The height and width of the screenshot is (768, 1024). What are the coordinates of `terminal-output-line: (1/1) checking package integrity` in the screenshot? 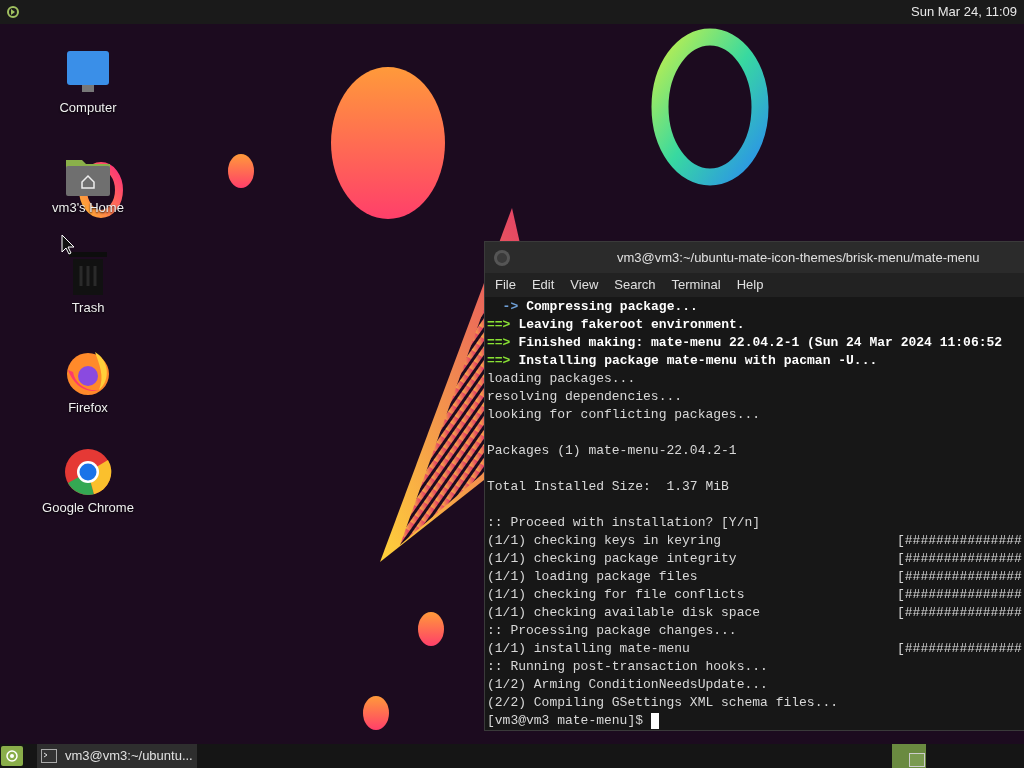 It's located at (612, 559).